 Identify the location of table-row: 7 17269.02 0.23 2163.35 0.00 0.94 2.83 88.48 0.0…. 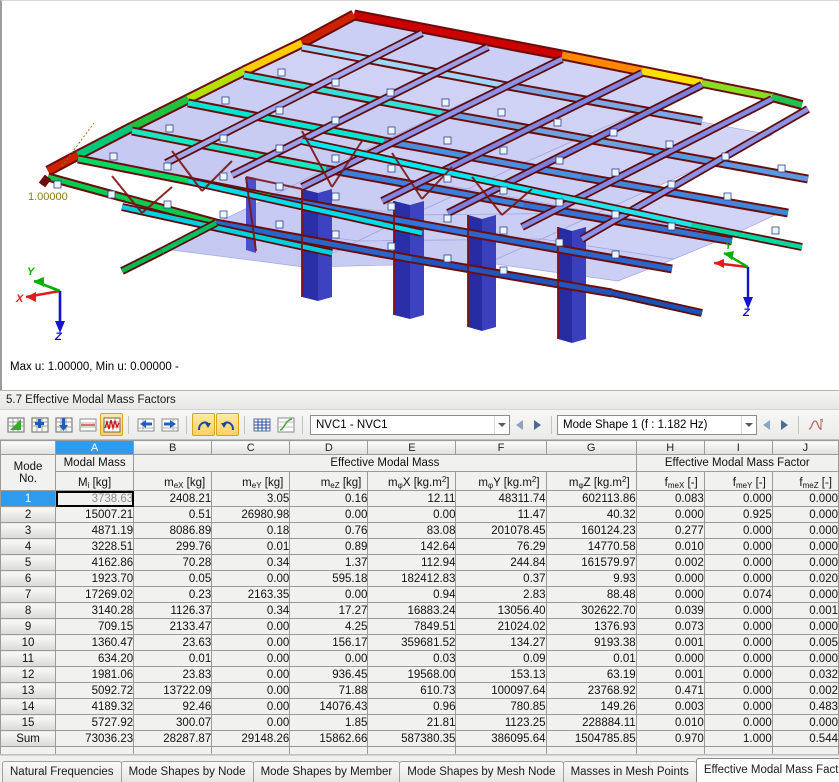
(419, 594).